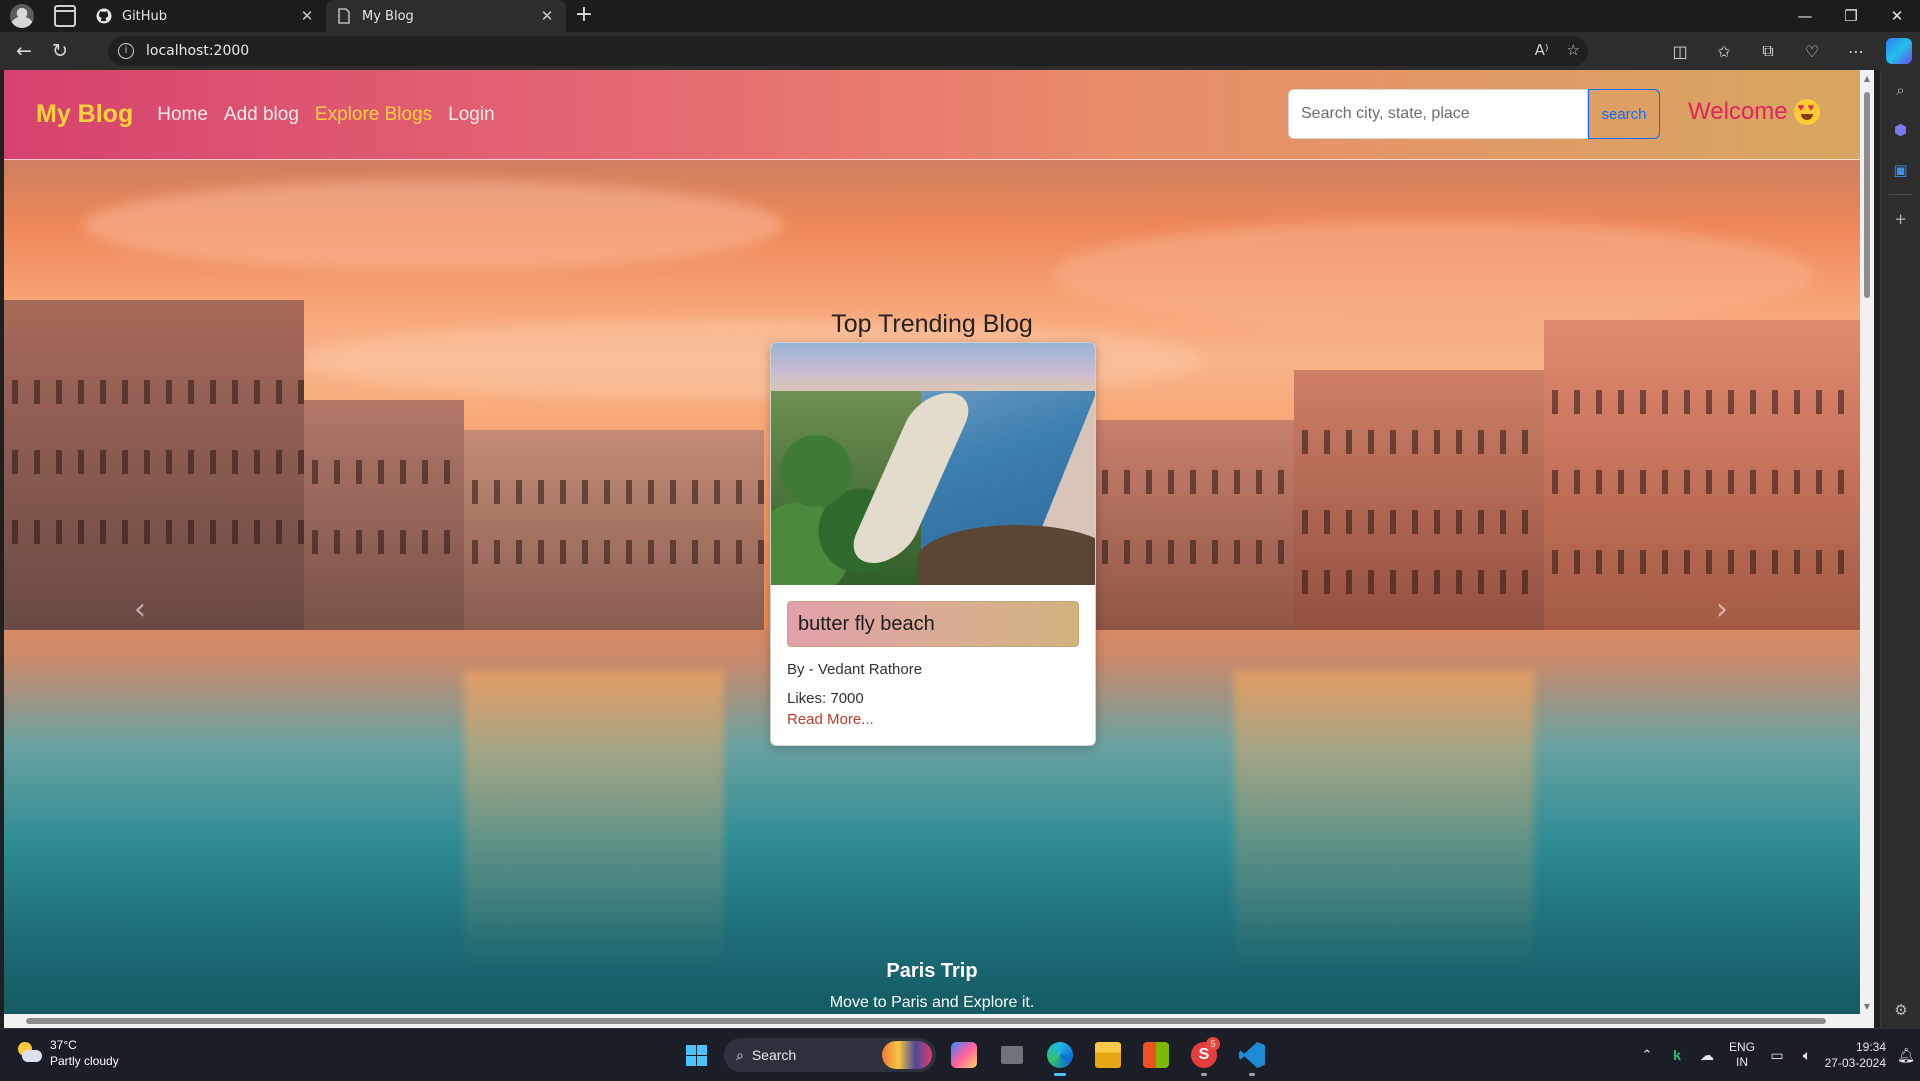  Describe the element at coordinates (1012, 1055) in the screenshot. I see `task-view-icon` at that location.